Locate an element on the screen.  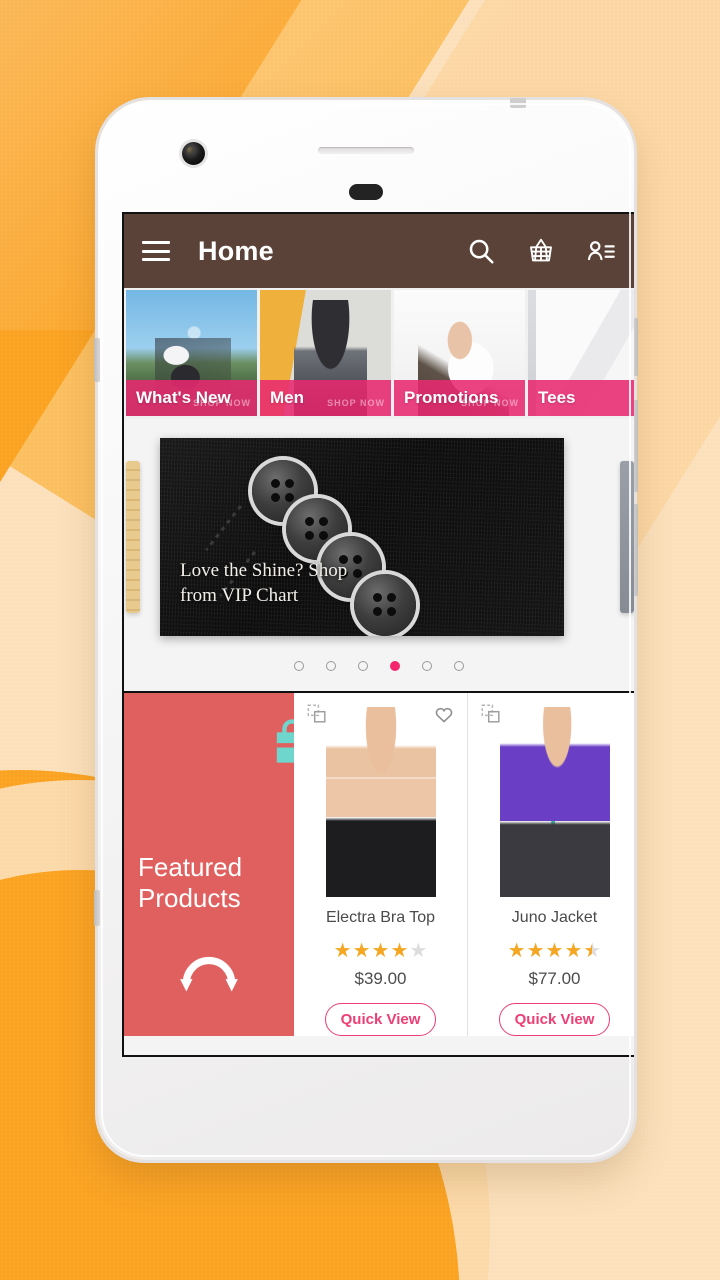
featured-title-line1: Featured is located at coordinates (190, 867).